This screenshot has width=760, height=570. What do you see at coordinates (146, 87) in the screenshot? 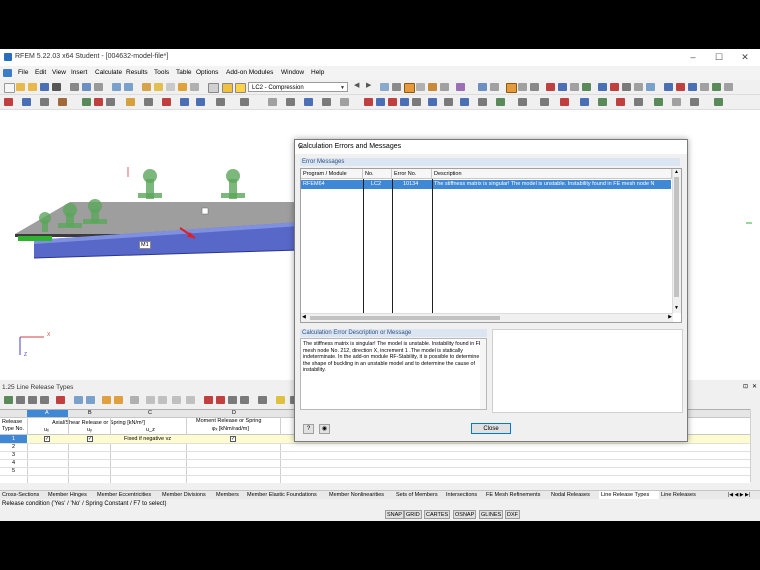
I see `calculate-all-icon` at bounding box center [146, 87].